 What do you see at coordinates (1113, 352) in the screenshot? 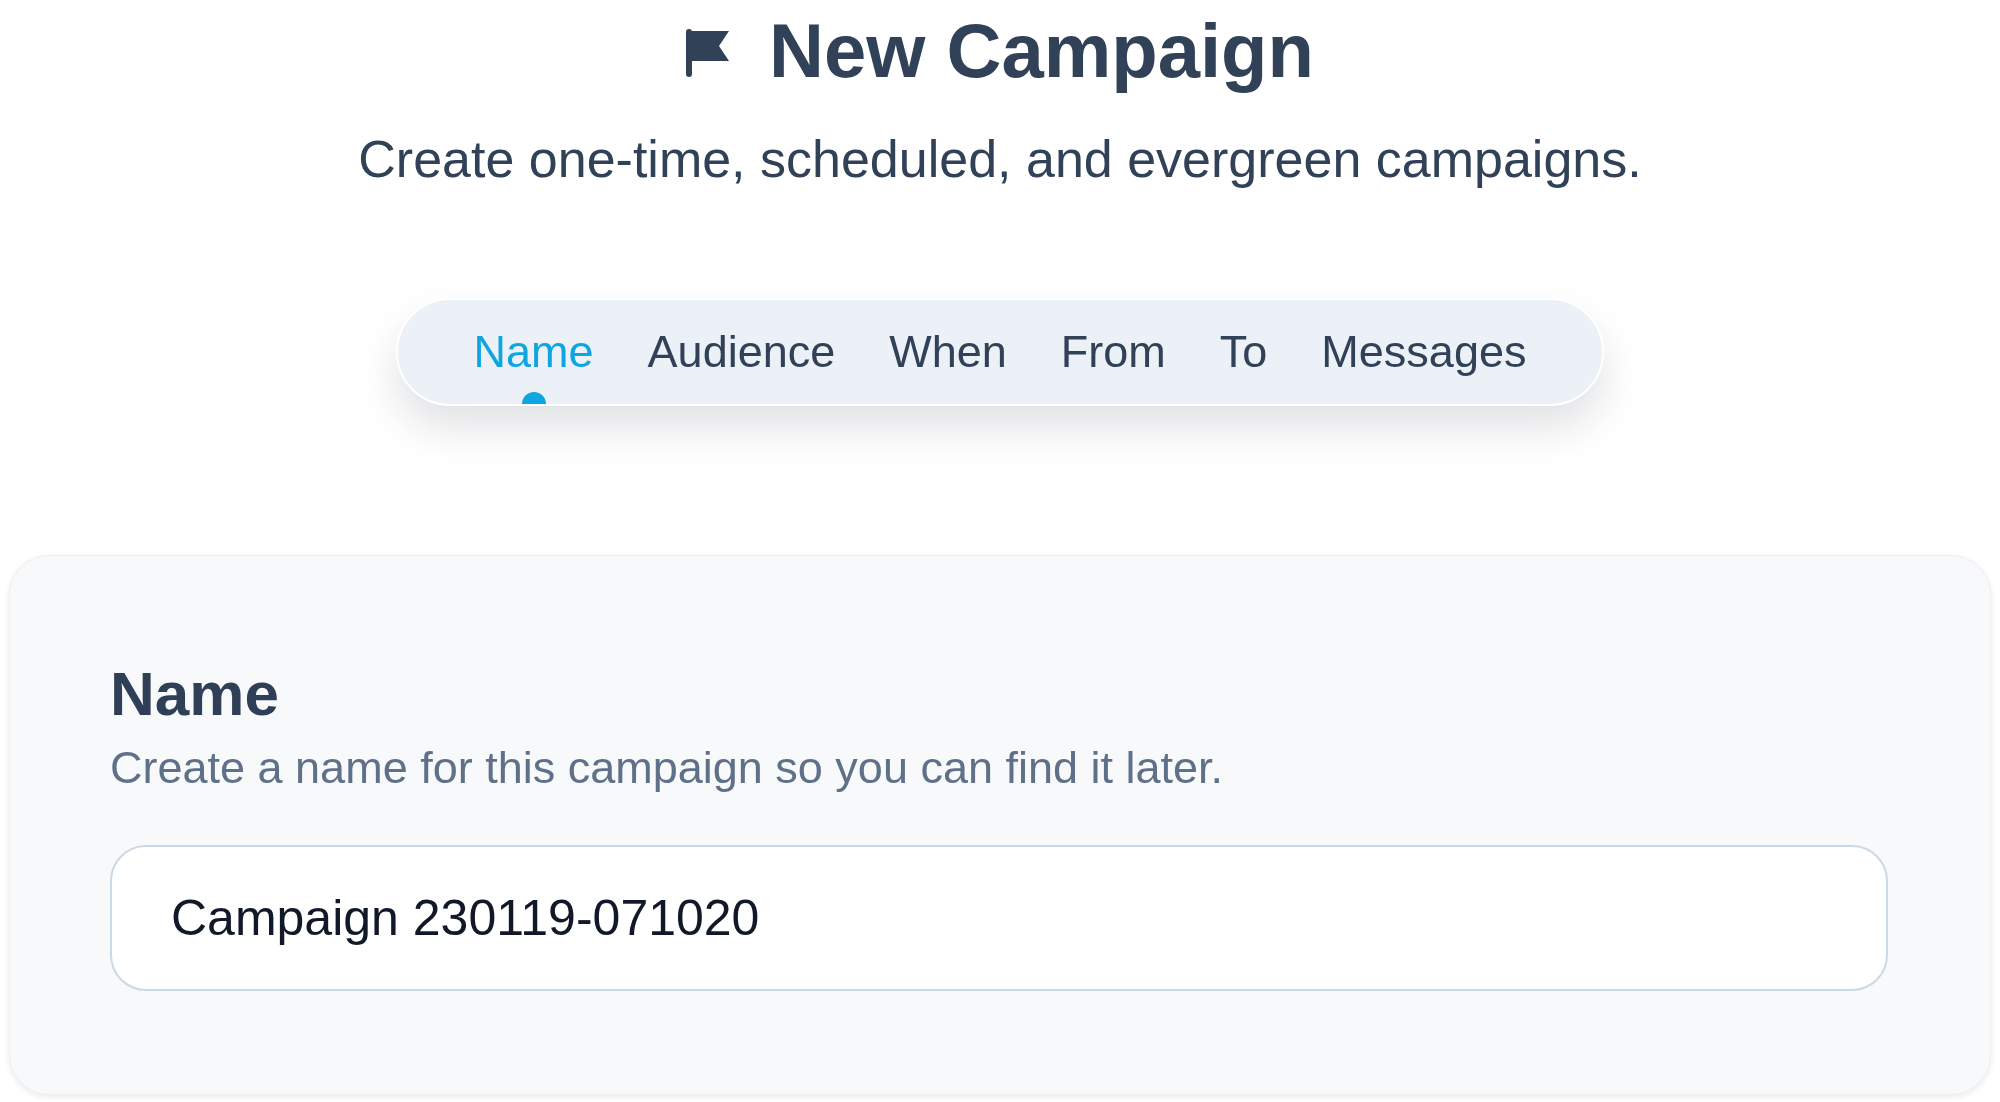
I see `tab: From` at bounding box center [1113, 352].